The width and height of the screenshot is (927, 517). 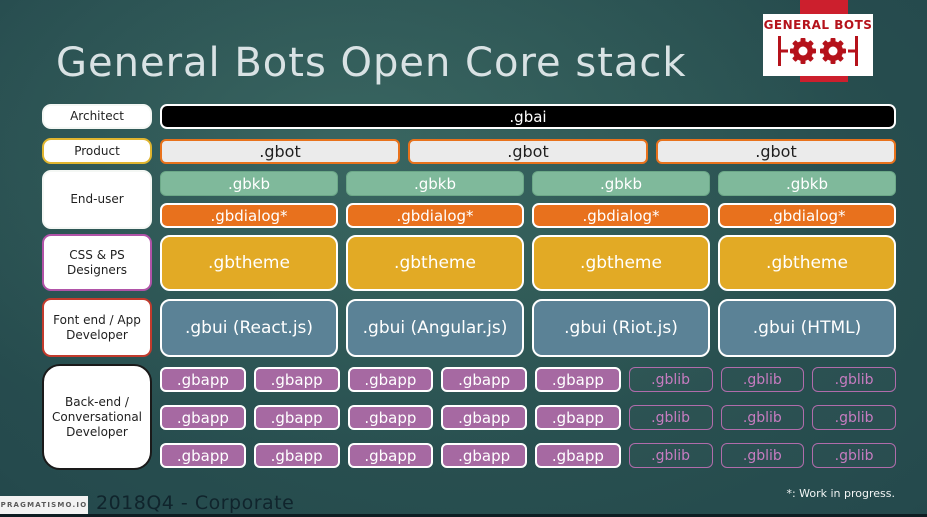 What do you see at coordinates (435, 328) in the screenshot?
I see `gbui-angular-bar: .gbui (Angular.js)` at bounding box center [435, 328].